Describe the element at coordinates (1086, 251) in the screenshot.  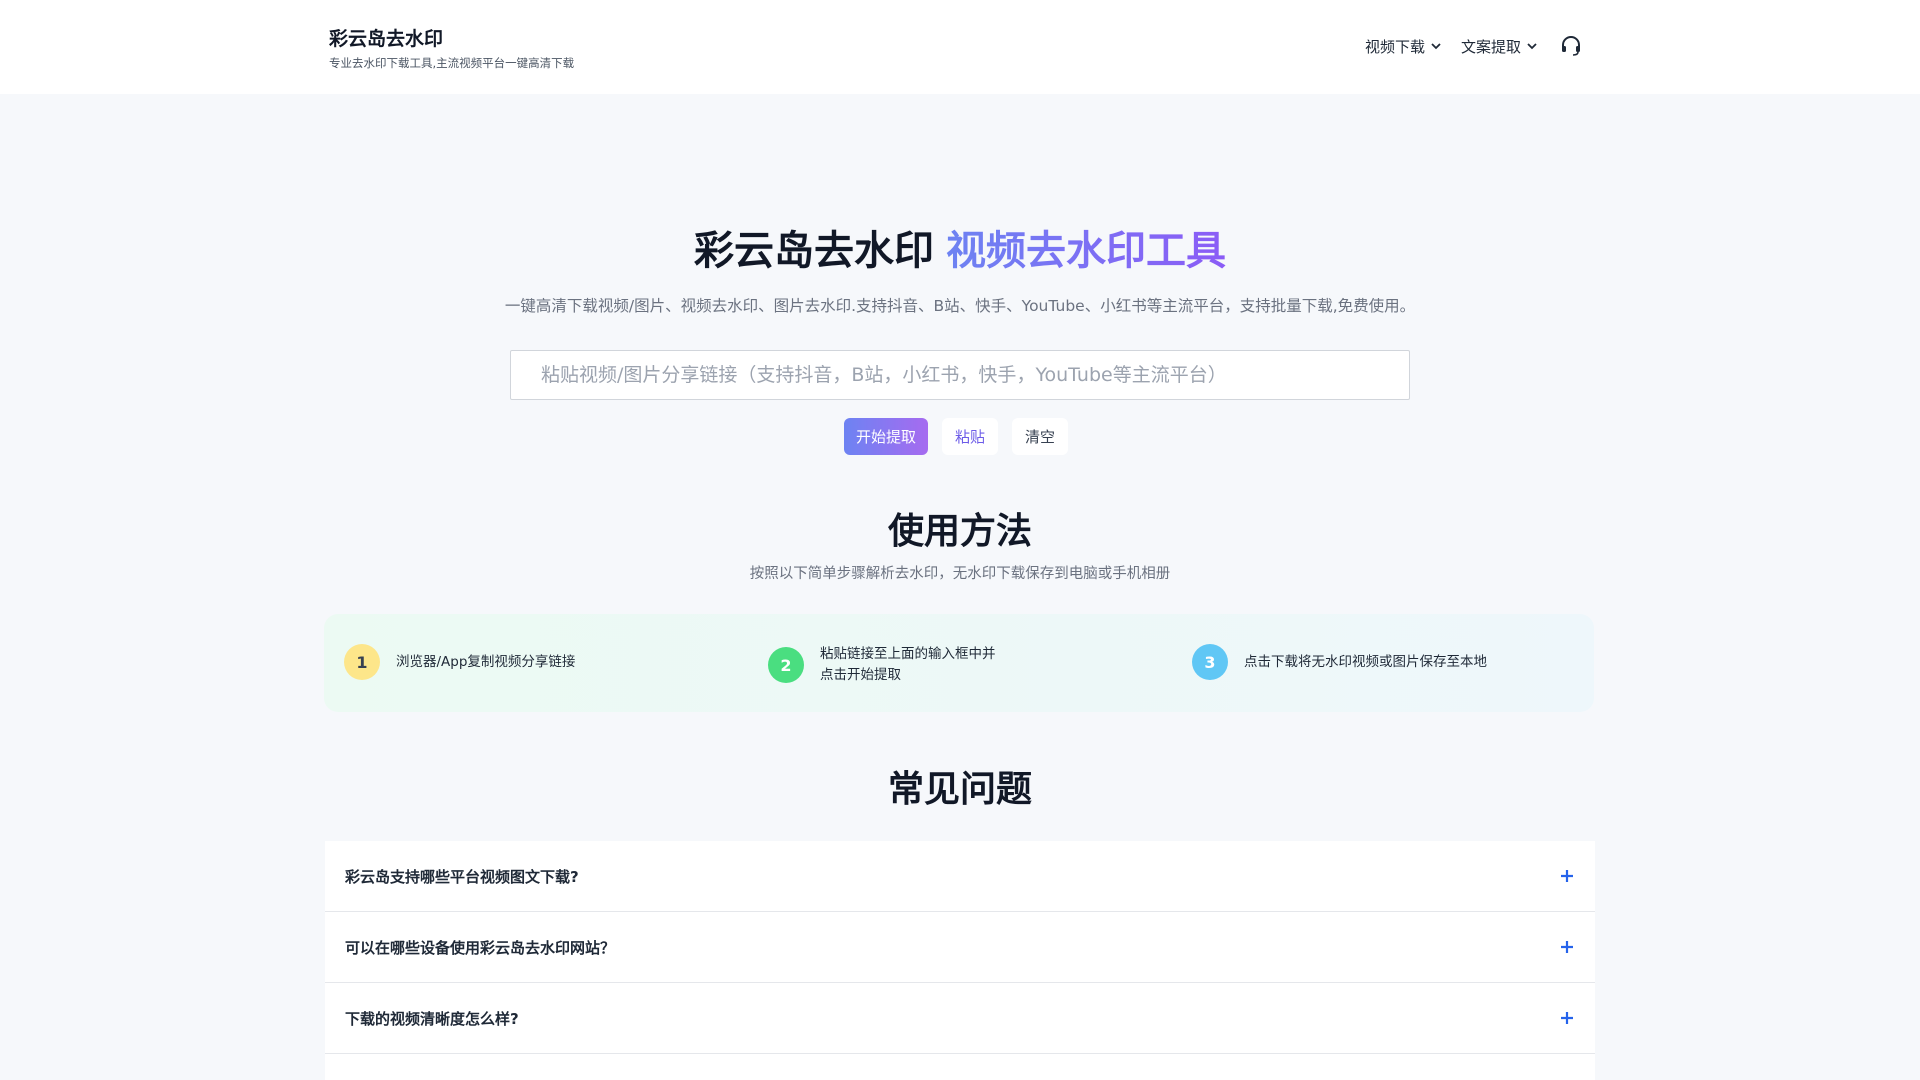
I see `hero-title-accent: 视频去水印工具` at that location.